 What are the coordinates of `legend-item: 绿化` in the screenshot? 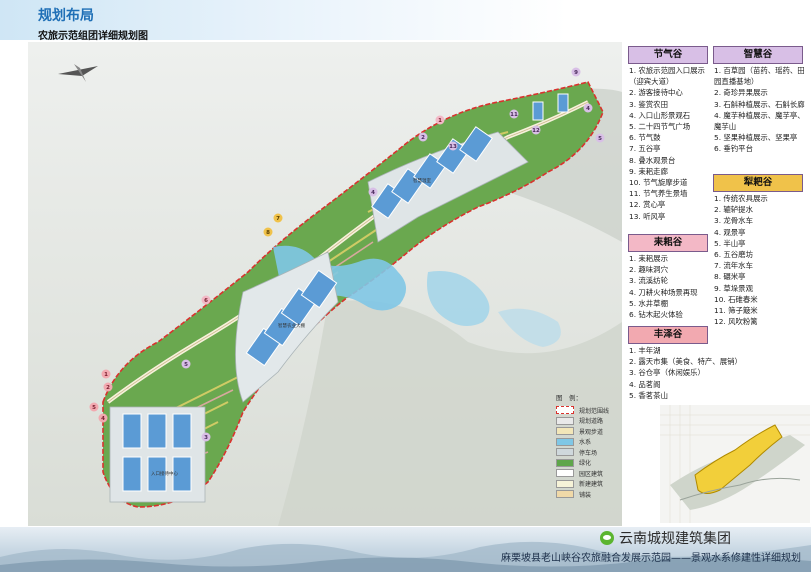 It's located at (591, 463).